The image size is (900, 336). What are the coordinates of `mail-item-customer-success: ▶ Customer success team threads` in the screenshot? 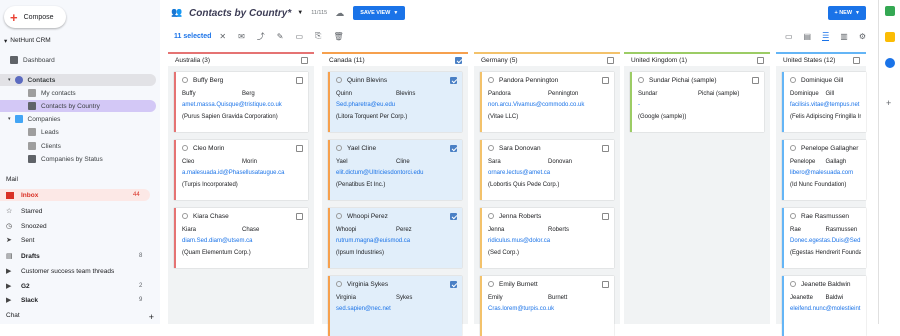 It's located at (60, 271).